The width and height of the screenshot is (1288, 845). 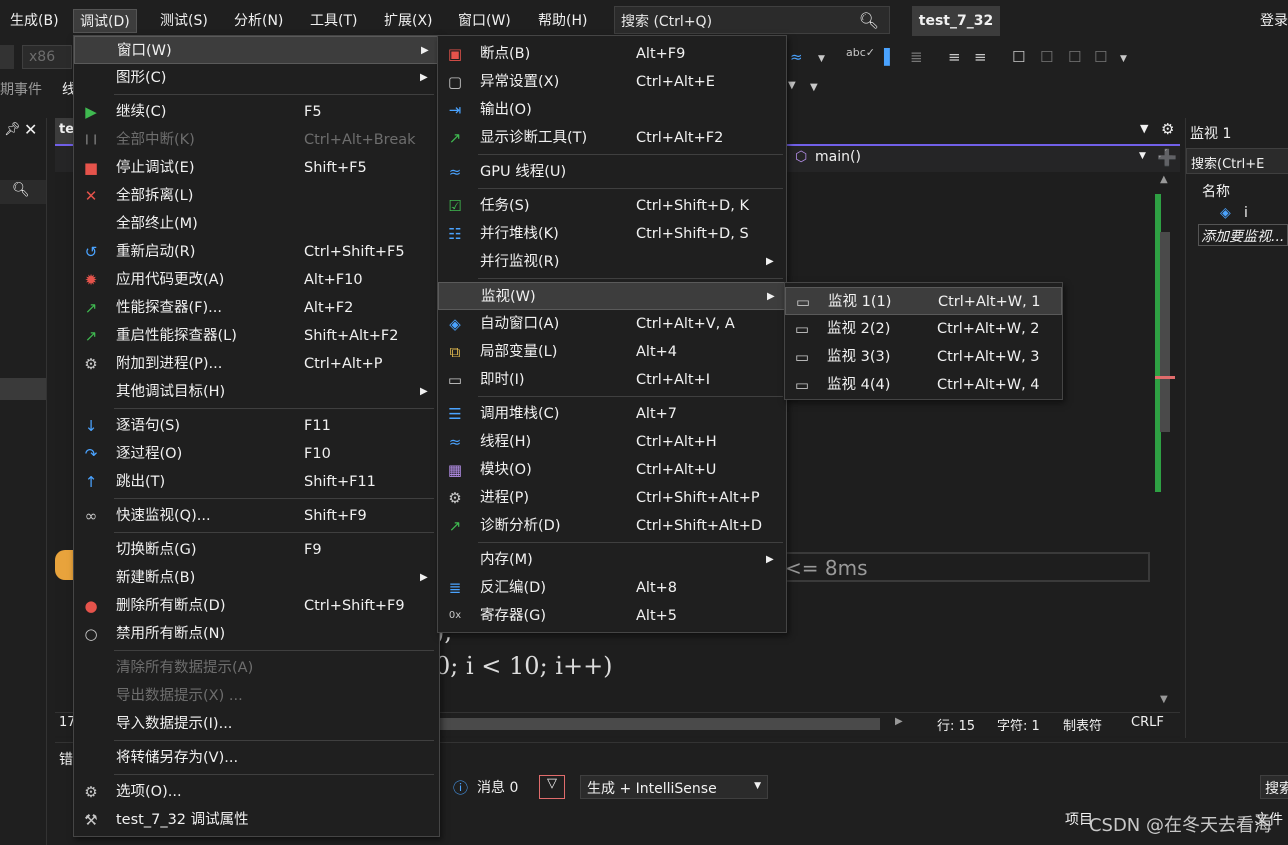 What do you see at coordinates (256, 50) in the screenshot?
I see `debug-menu-item-0: 窗口(W) ▶` at bounding box center [256, 50].